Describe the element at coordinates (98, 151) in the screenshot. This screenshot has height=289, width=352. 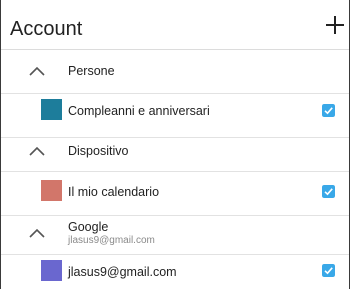
I see `group-label: Dispositivo` at that location.